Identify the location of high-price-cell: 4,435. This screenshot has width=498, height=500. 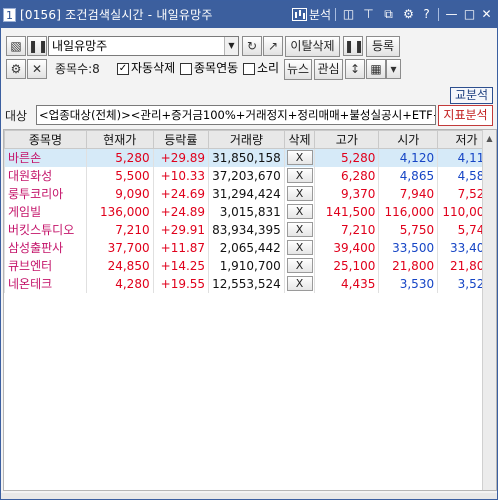
(347, 283).